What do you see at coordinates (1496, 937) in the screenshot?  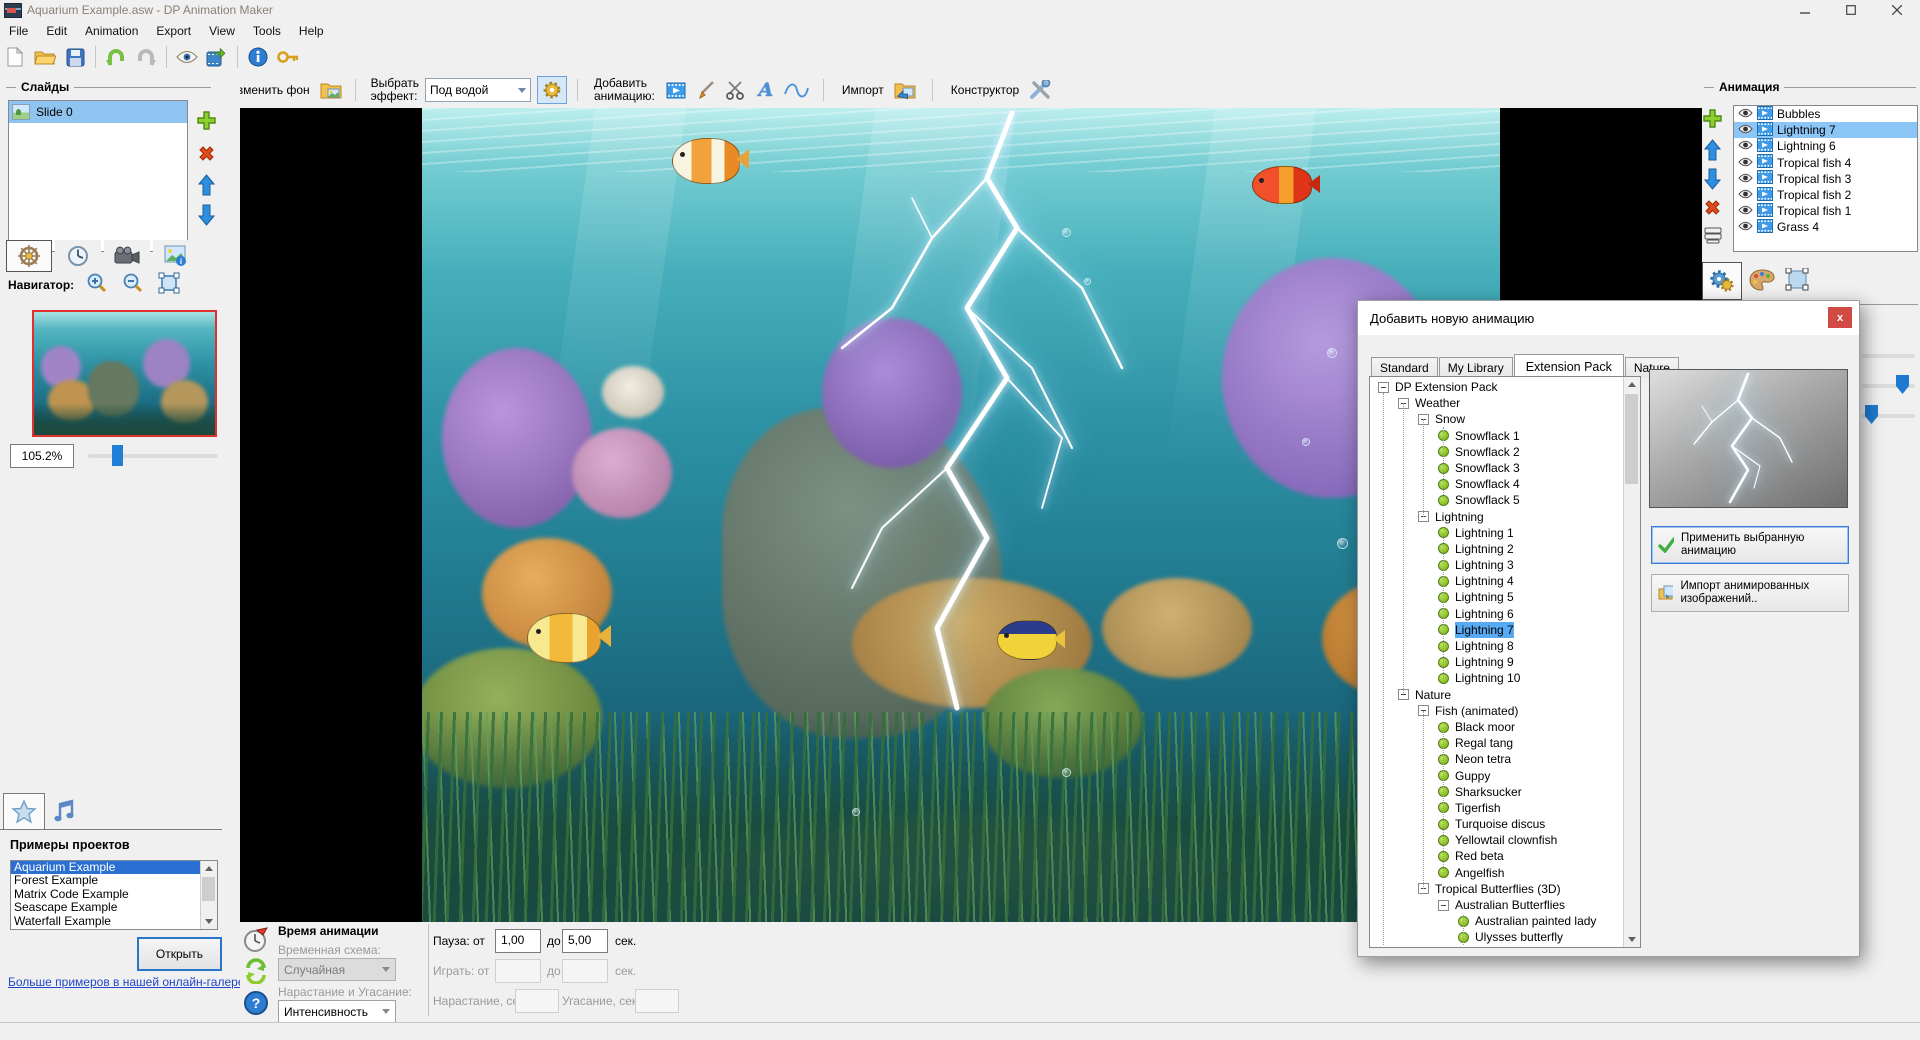 I see `tree-leaf: Ulysses butterfly` at bounding box center [1496, 937].